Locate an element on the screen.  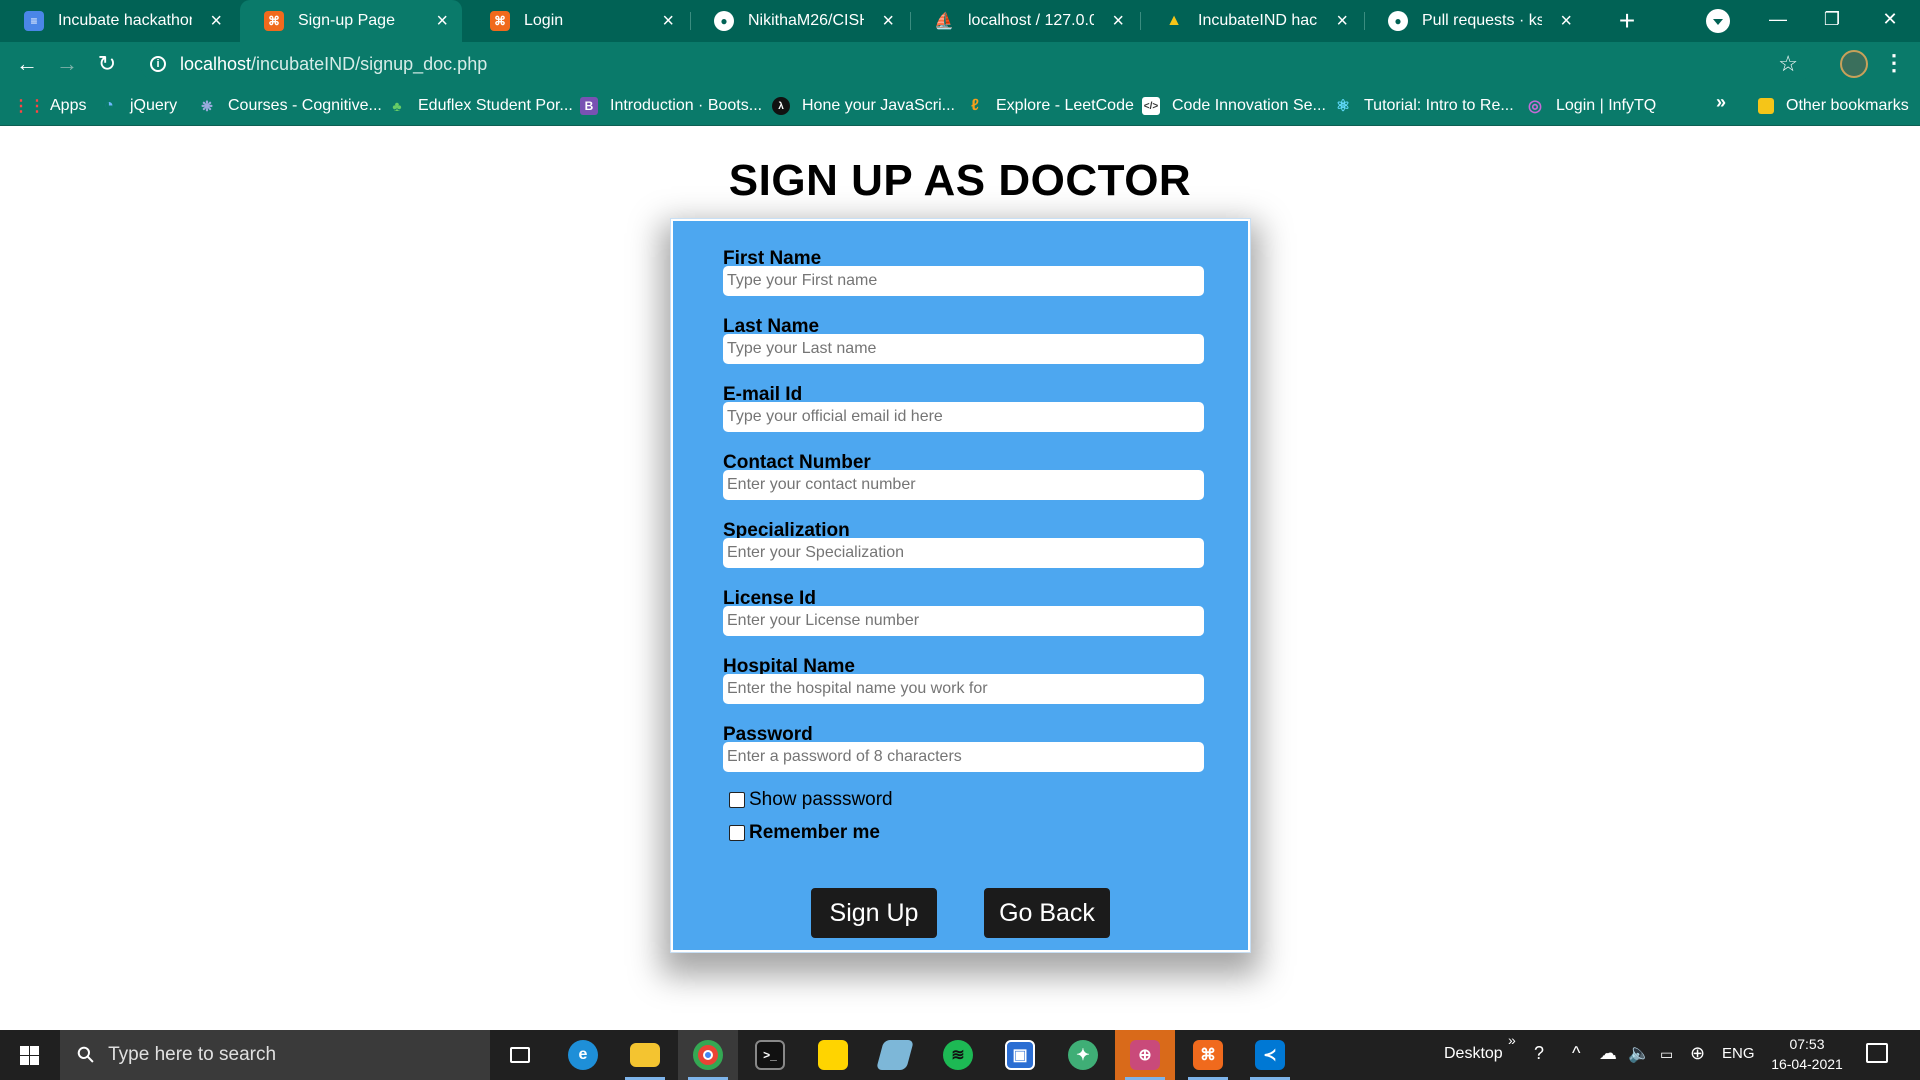
bookmark-infytq: ◎ Login | InfyTQ is located at coordinates (1591, 106).